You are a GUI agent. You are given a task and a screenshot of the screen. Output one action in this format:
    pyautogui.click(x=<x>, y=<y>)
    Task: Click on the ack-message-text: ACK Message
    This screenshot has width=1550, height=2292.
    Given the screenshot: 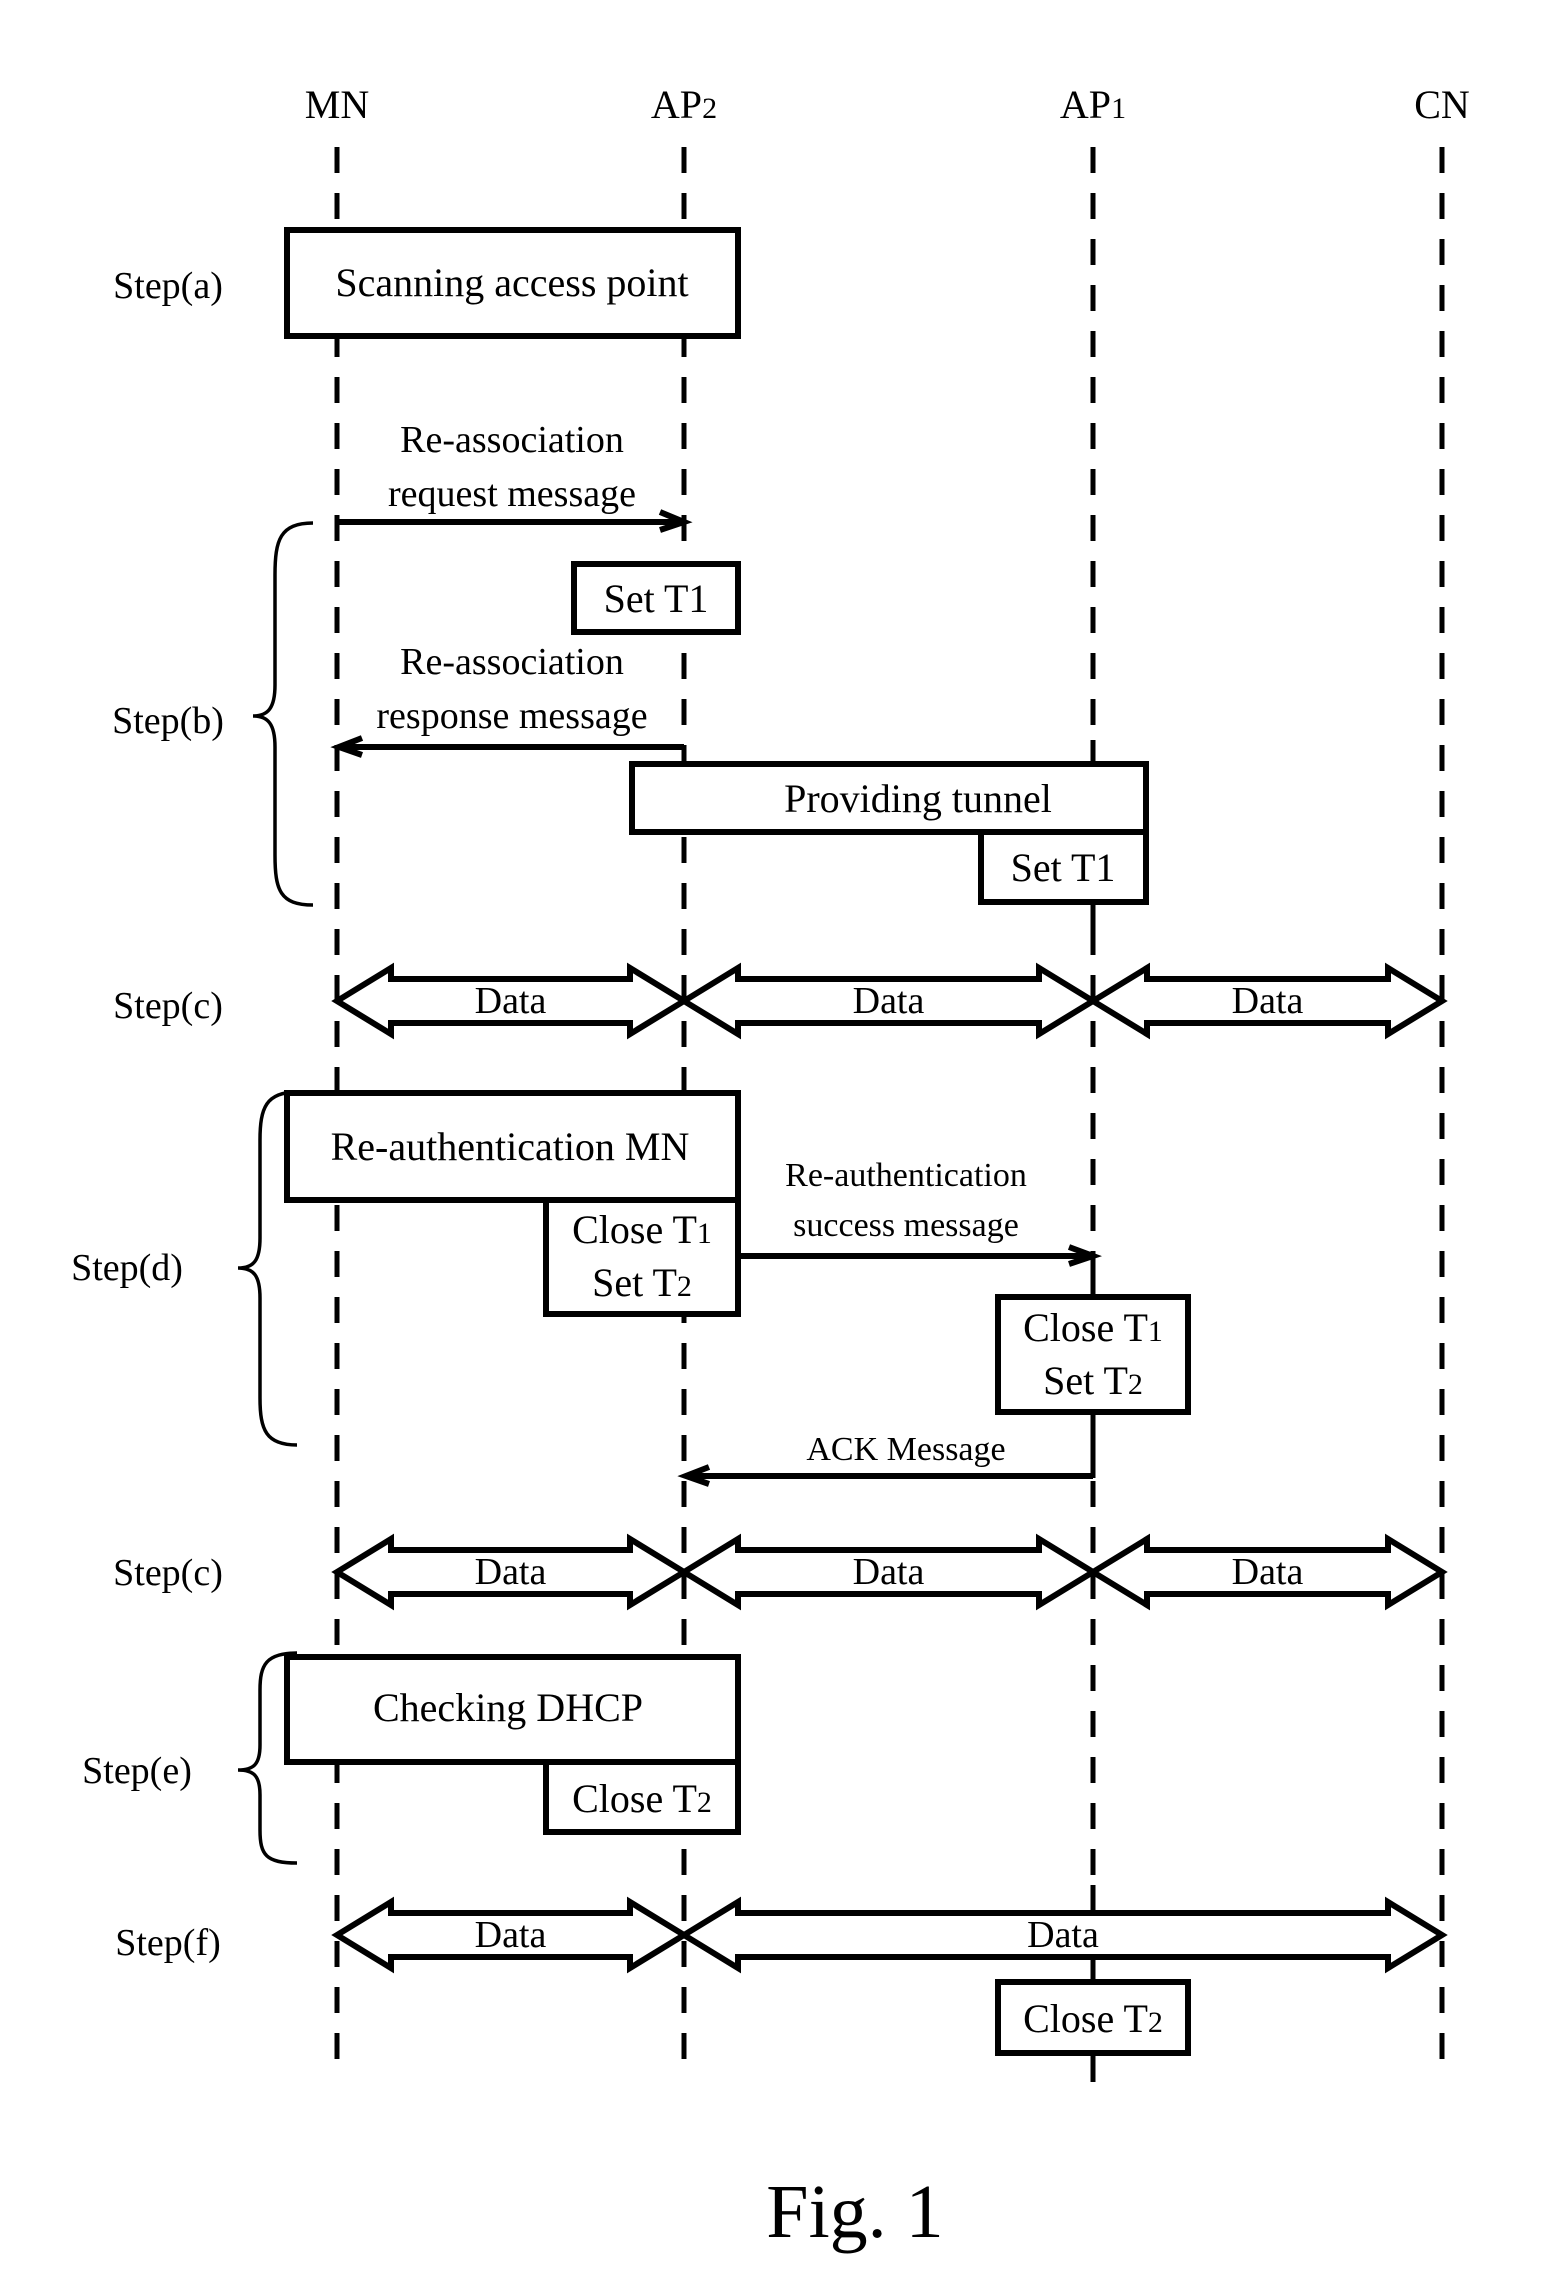 What is the action you would take?
    pyautogui.click(x=905, y=1449)
    